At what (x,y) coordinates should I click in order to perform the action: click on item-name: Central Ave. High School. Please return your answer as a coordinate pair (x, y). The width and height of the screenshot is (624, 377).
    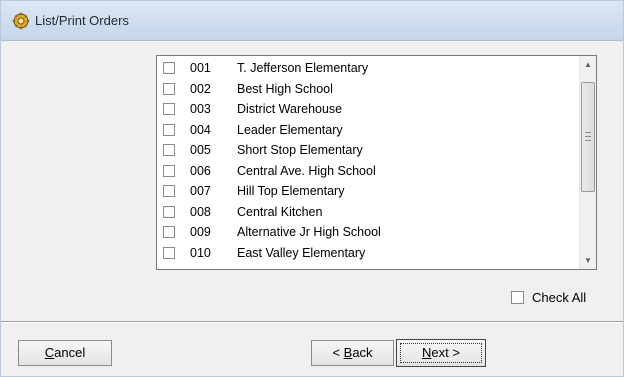
    Looking at the image, I should click on (306, 170).